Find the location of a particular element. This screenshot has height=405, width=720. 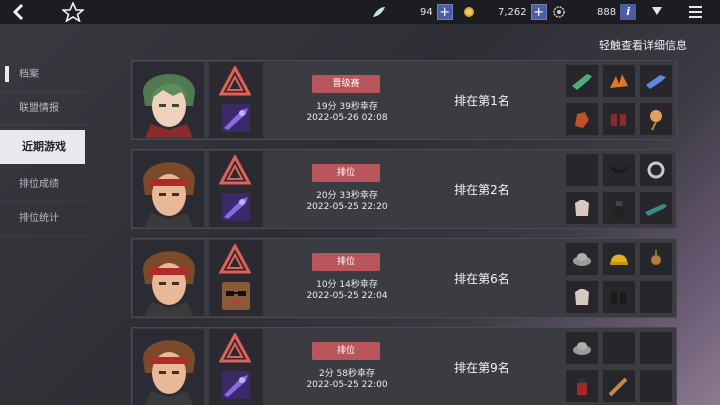

tap-for-details-hint: 轻触查看详细信息 is located at coordinates (643, 45).